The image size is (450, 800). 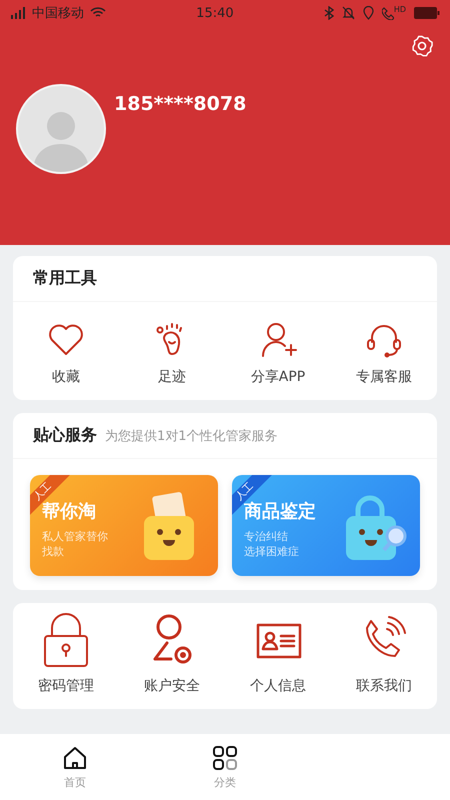 I want to click on account-item: 账户安全, so click(x=172, y=653).